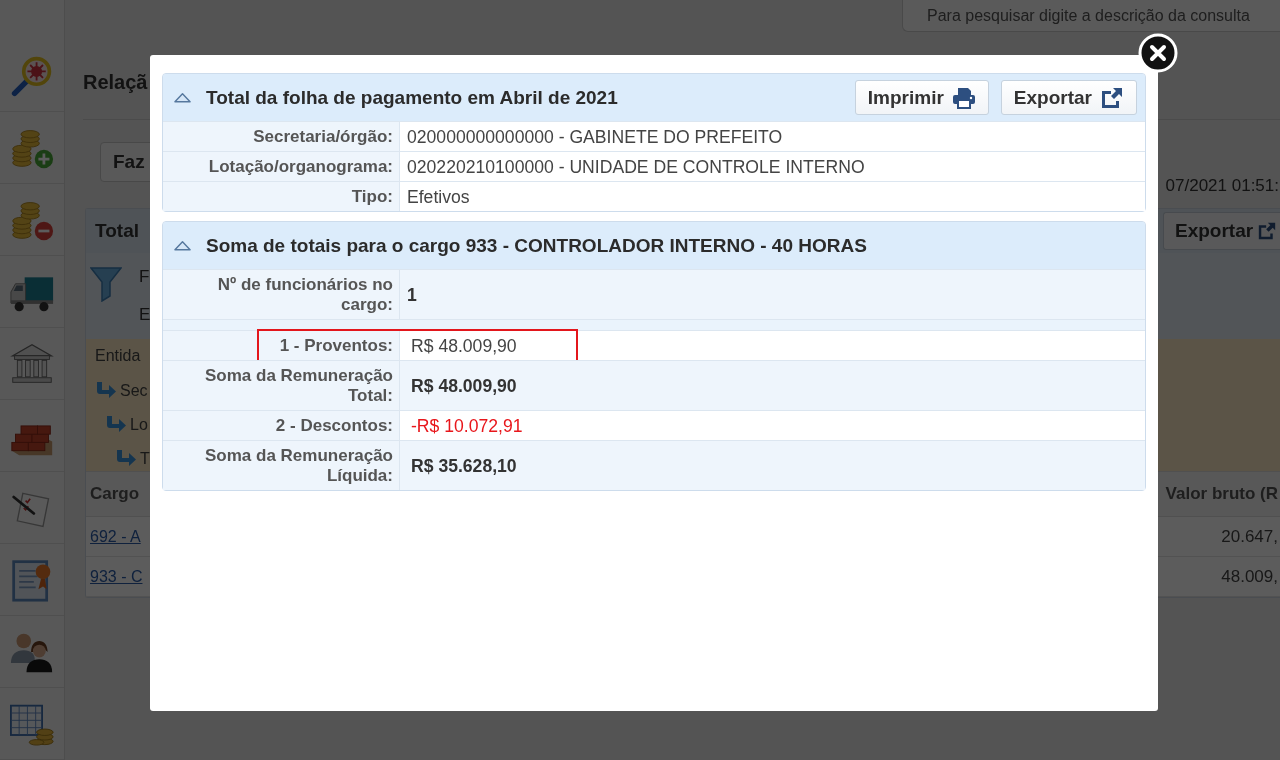  What do you see at coordinates (772, 294) in the screenshot?
I see `field-value: 1` at bounding box center [772, 294].